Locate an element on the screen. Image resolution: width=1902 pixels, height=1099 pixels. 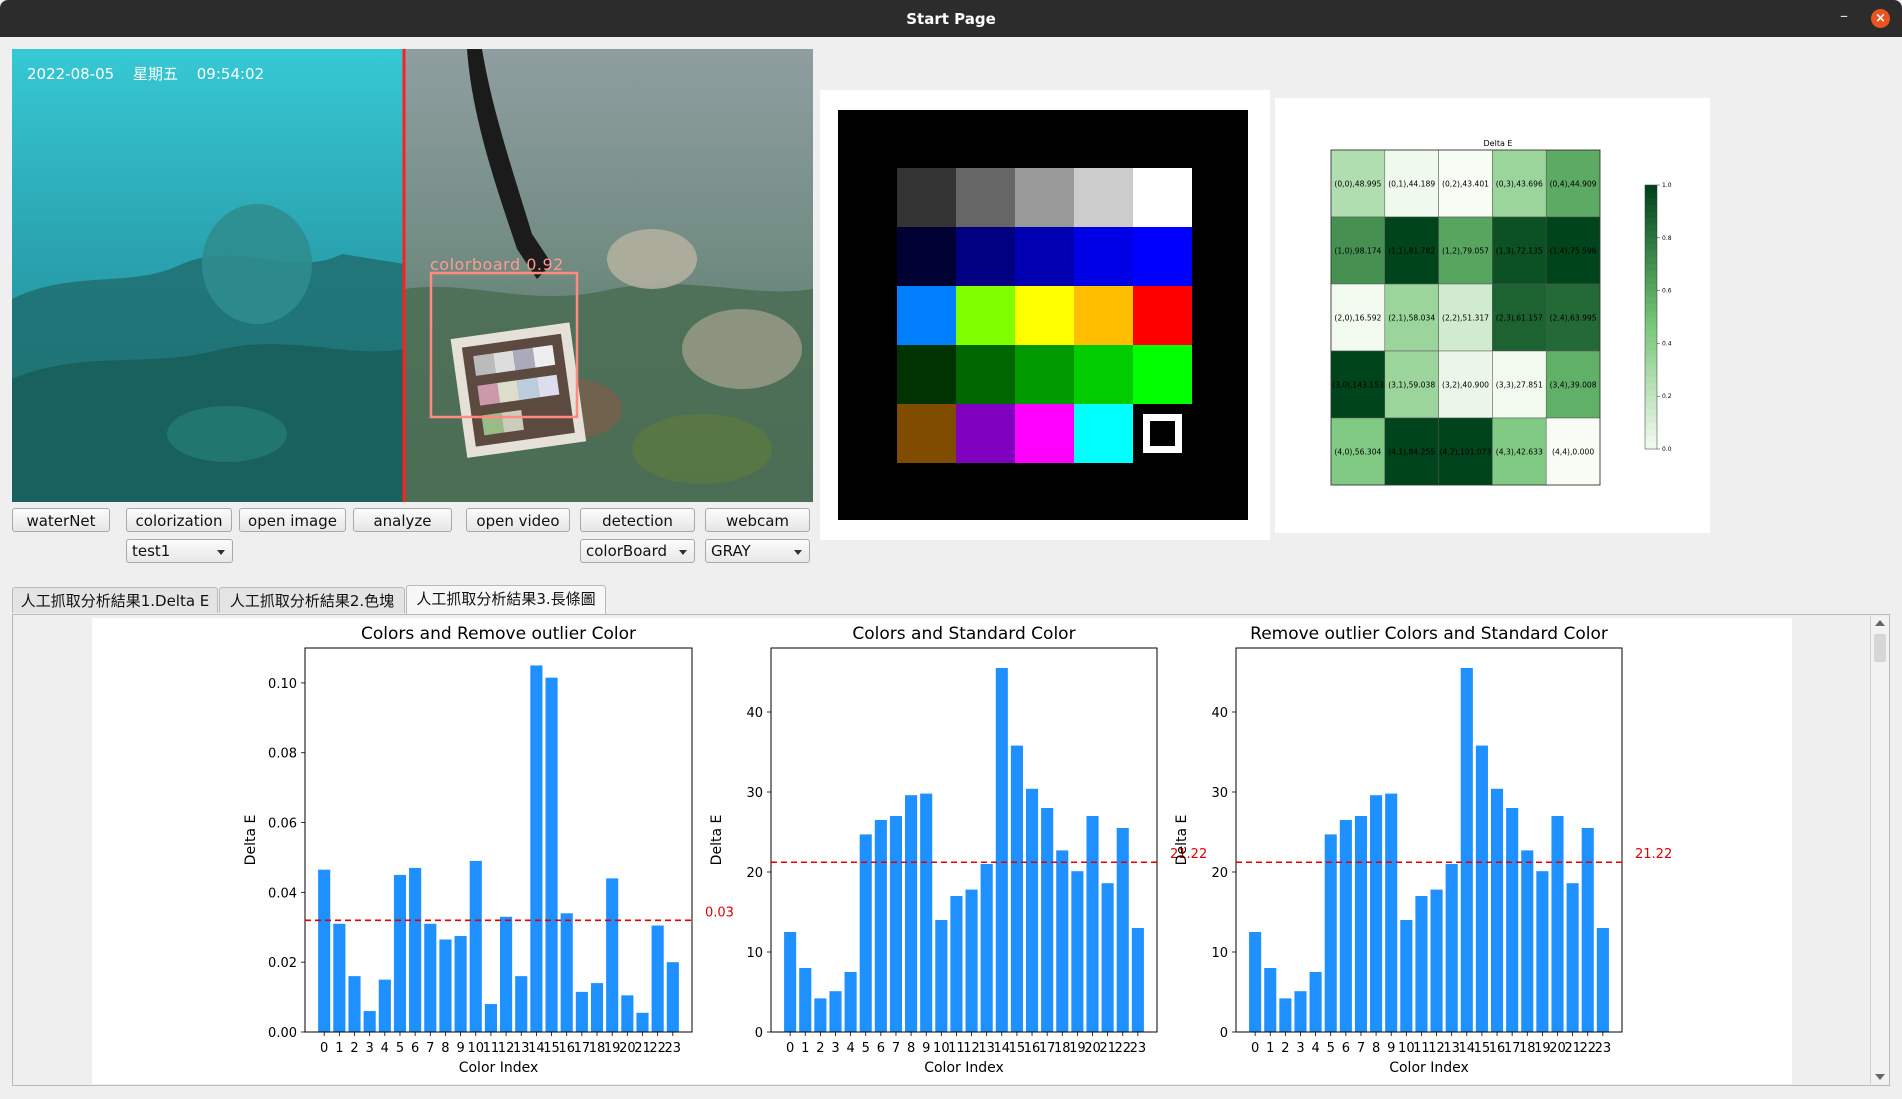
colorbar-tick-label: 1.0 is located at coordinates (1667, 185).